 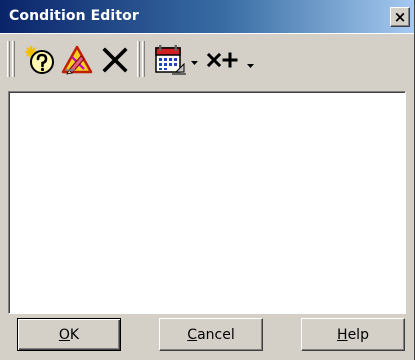 I want to click on calendar-button, so click(x=170, y=60).